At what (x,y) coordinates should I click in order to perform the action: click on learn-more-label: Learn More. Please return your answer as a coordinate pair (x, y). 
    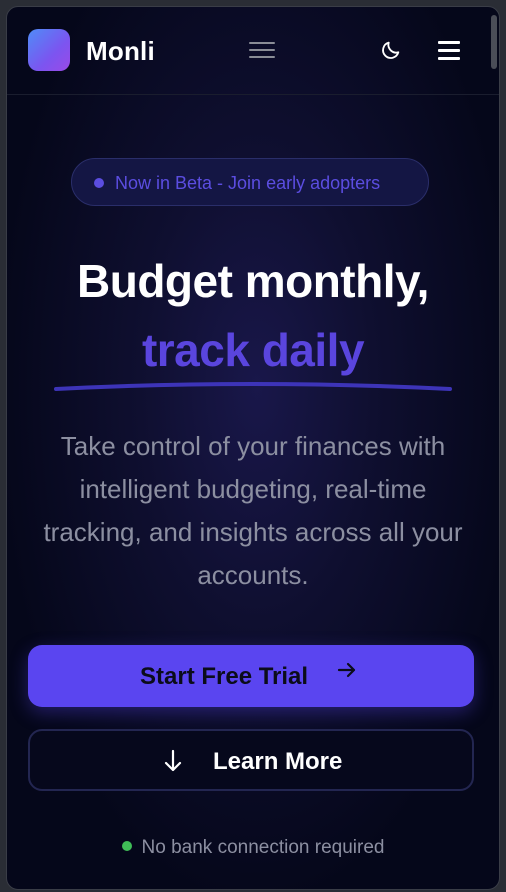
    Looking at the image, I should click on (278, 761).